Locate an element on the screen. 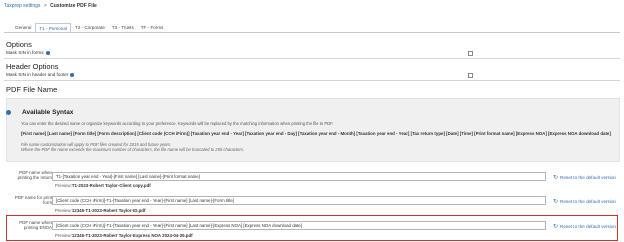  breadcrumb-parent-link: Taxprep settings is located at coordinates (22, 6).